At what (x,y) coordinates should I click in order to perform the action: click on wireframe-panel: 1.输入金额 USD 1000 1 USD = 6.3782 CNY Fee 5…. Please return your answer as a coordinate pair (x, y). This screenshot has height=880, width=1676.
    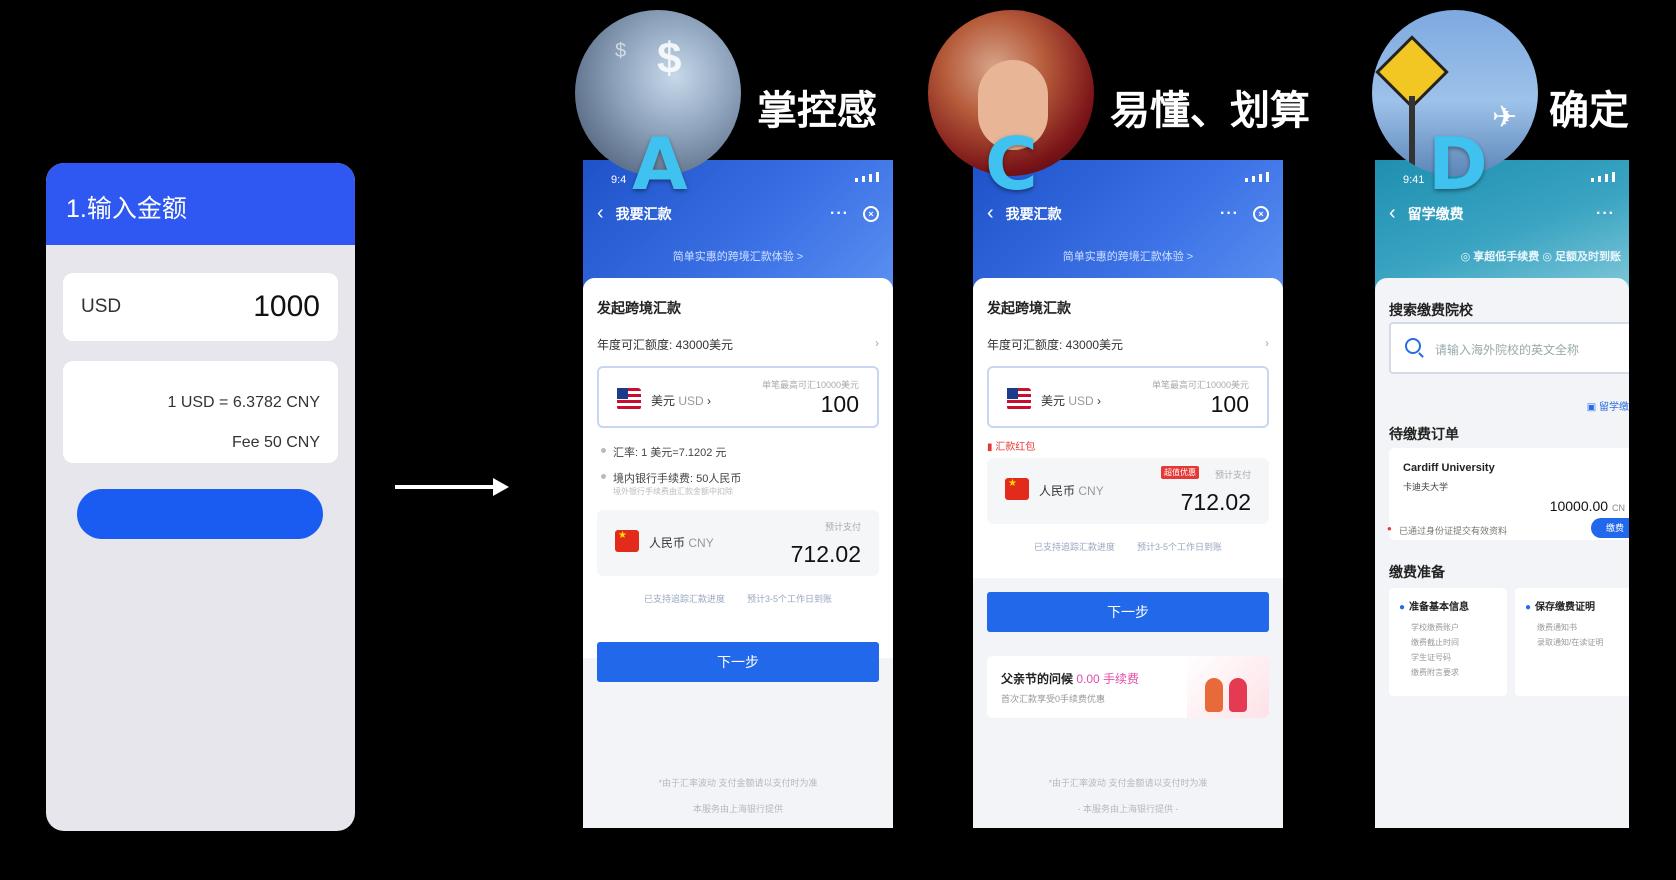
    Looking at the image, I should click on (200, 497).